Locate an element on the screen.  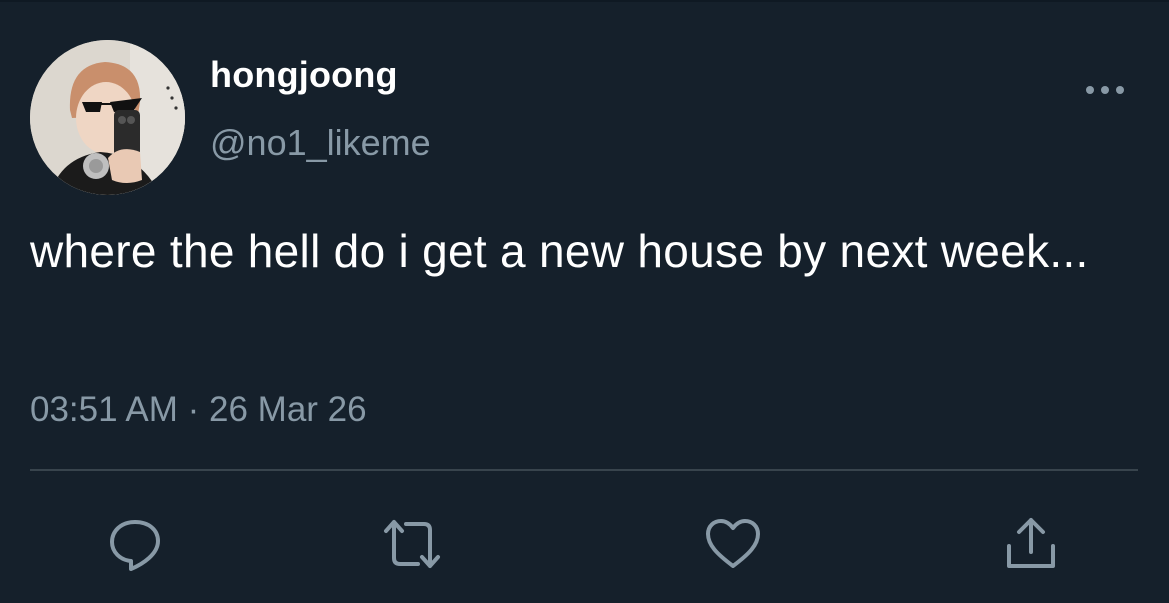
user-handle: @no1_likeme is located at coordinates (320, 143).